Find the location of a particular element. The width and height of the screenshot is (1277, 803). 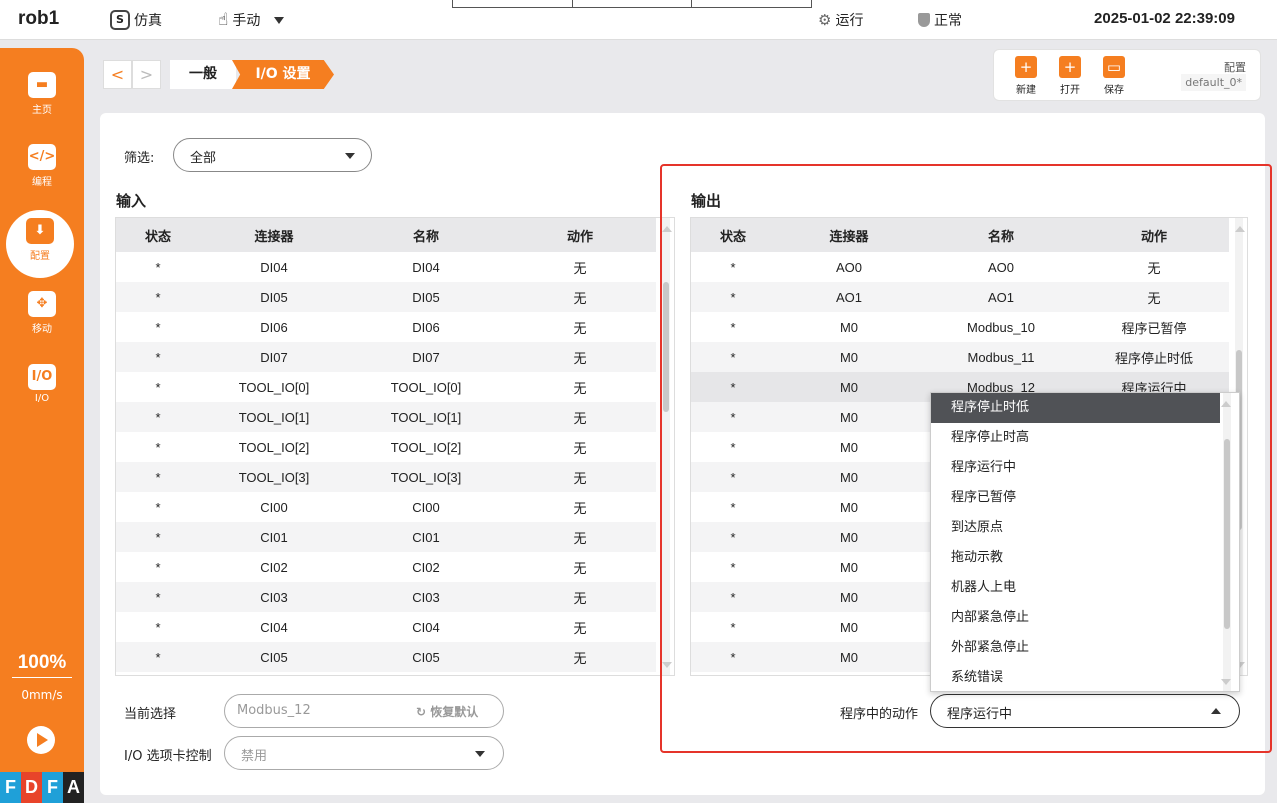

table-row: * TOOL_IO[1] TOOL_IO[1] 无 is located at coordinates (386, 417).